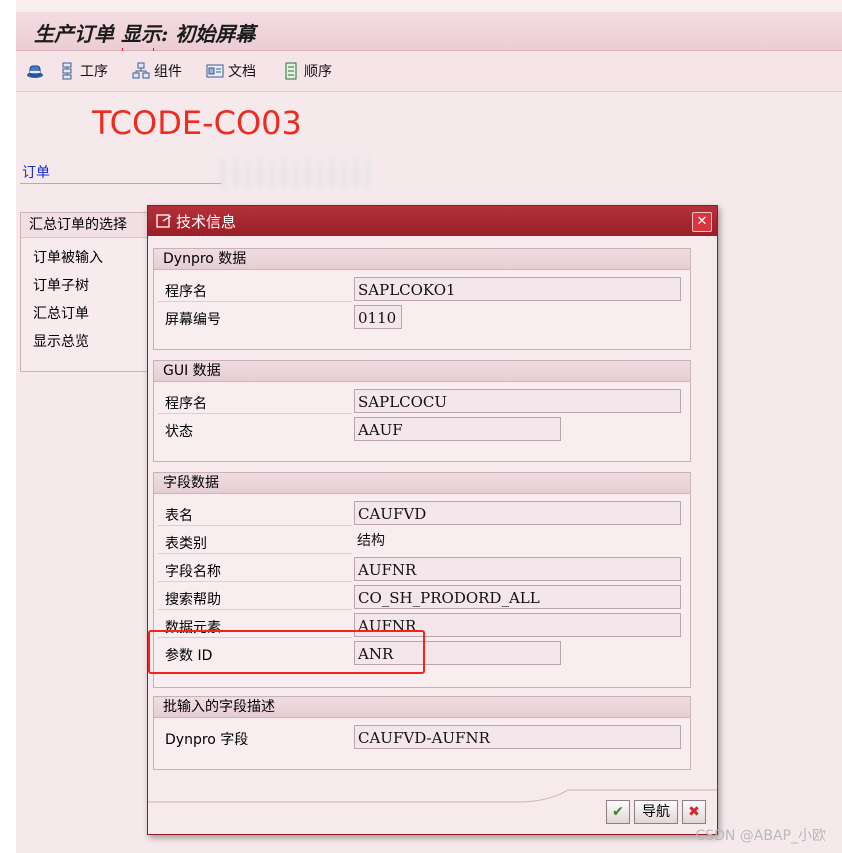  I want to click on search-help-field: CO_SH_PRODORD_ALL, so click(517, 597).